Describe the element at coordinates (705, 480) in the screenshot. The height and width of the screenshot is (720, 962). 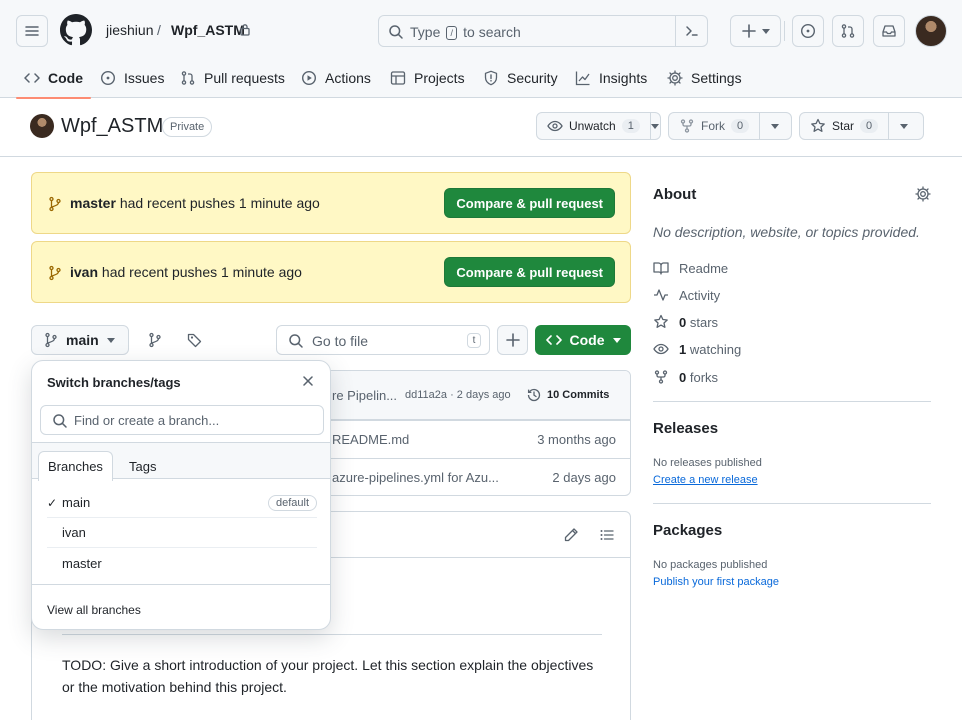
I see `create-release-link: Create a new release` at that location.